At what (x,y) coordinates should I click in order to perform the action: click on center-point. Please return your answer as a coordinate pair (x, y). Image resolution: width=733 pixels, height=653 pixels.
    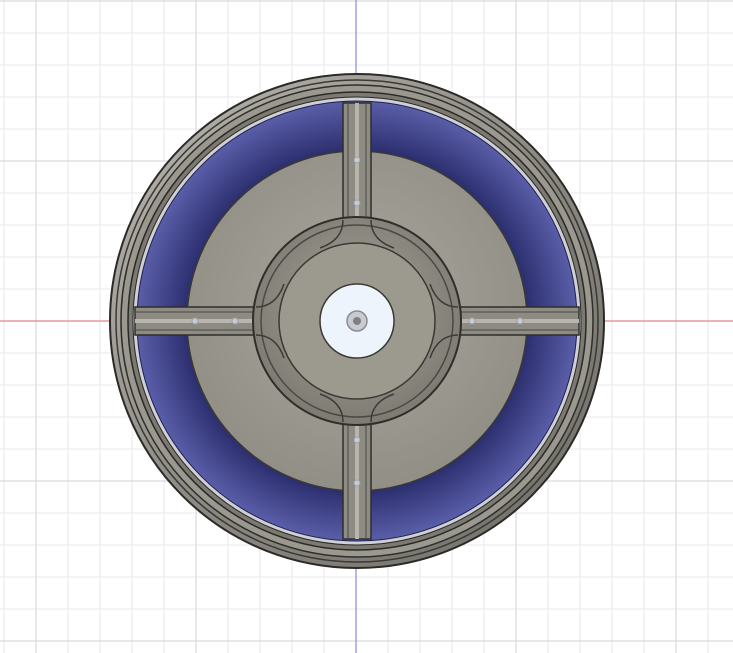
    Looking at the image, I should click on (357, 321).